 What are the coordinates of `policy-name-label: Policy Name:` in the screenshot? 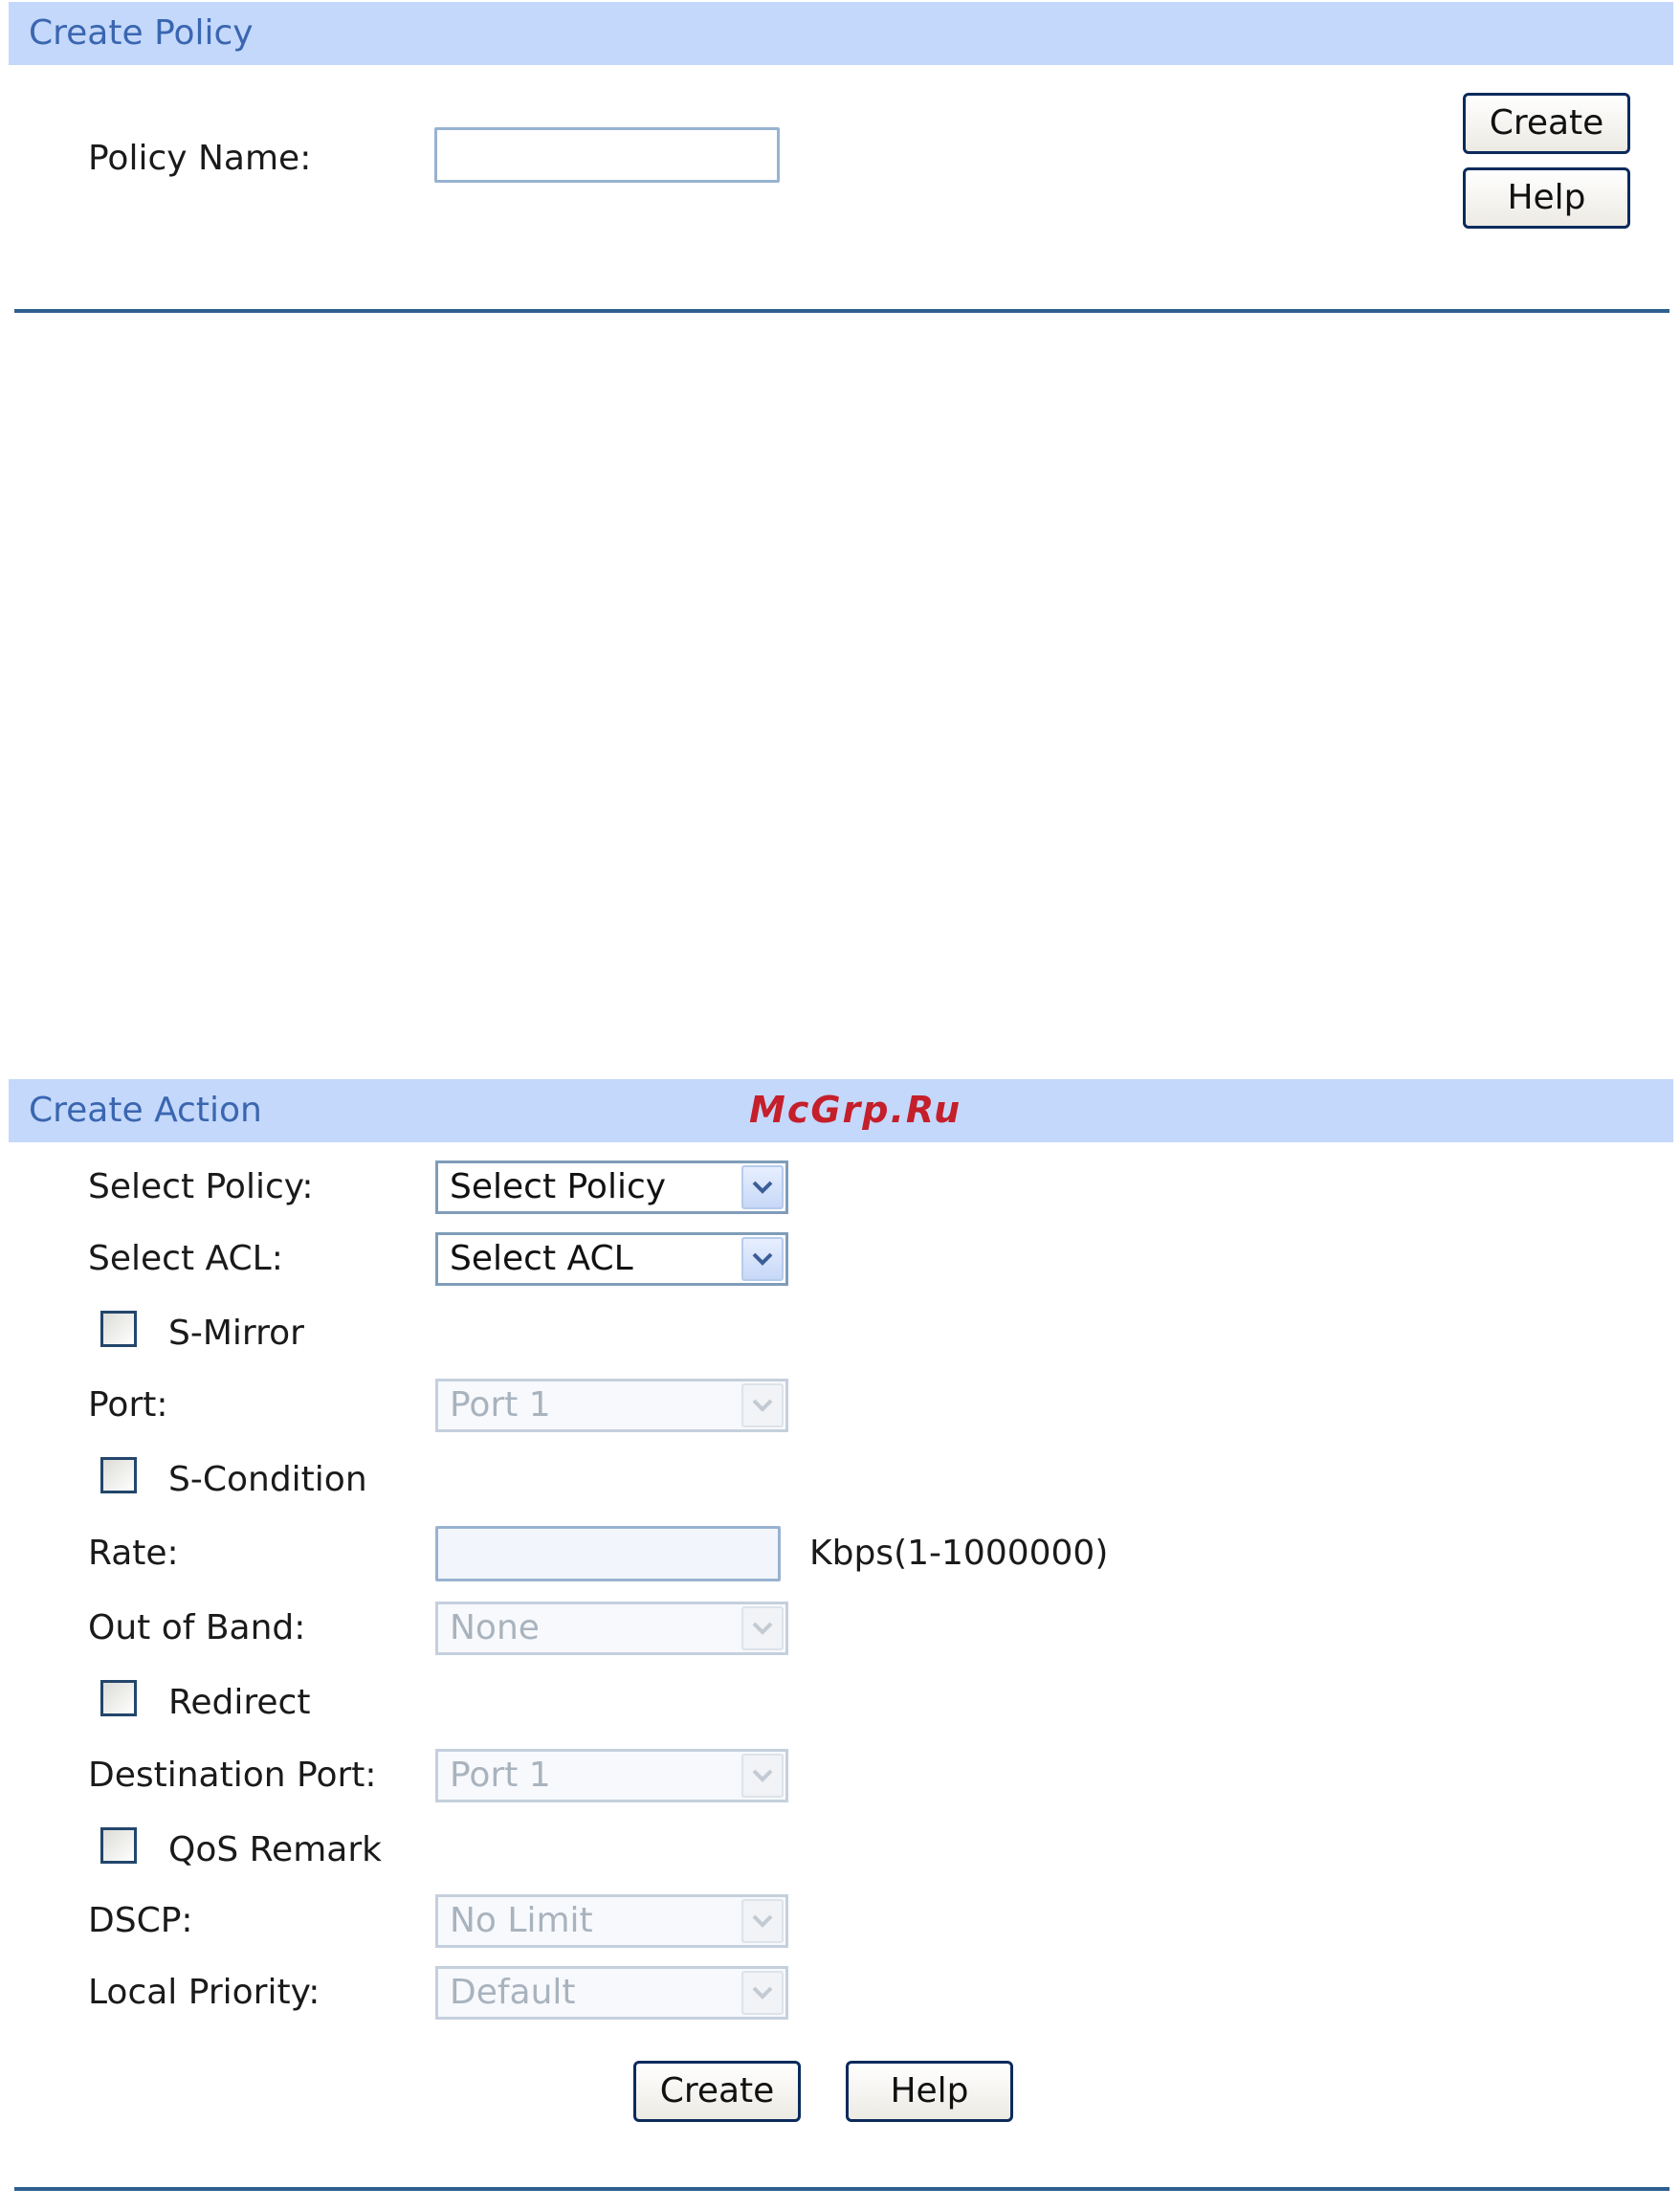 It's located at (200, 159).